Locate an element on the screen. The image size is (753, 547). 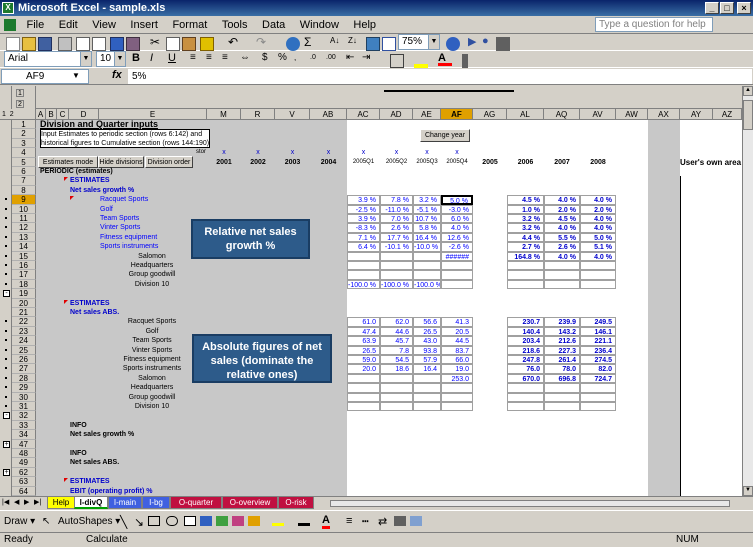
growth-af-10: -3.0 % is located at coordinates (457, 209).